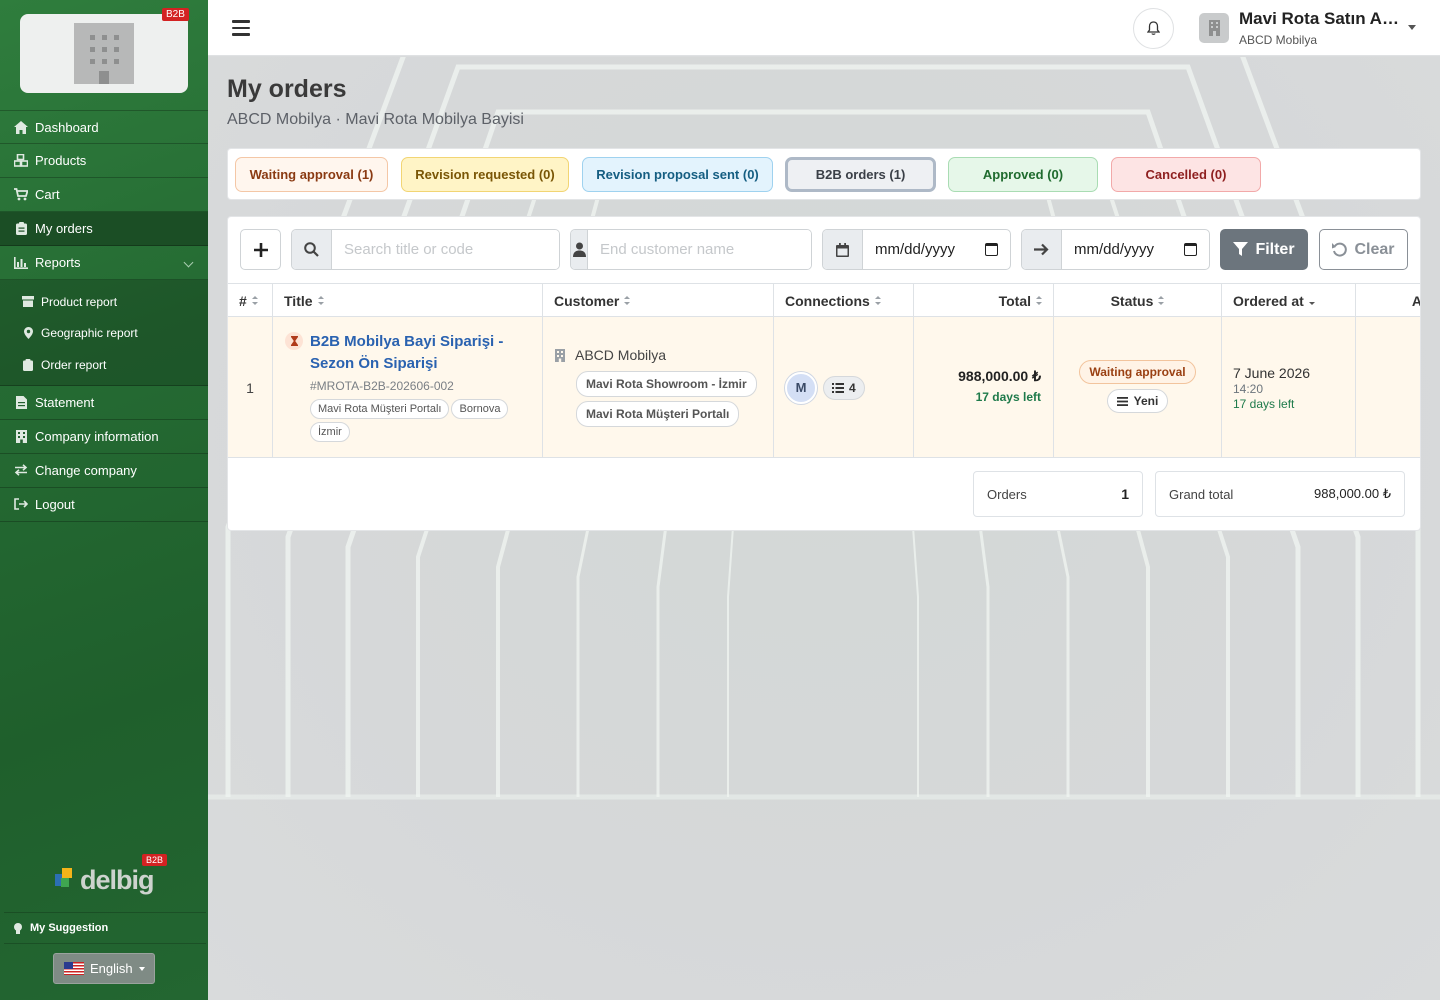 The height and width of the screenshot is (1000, 1440). I want to click on tab-waiting-approval: Waiting approval (1), so click(311, 174).